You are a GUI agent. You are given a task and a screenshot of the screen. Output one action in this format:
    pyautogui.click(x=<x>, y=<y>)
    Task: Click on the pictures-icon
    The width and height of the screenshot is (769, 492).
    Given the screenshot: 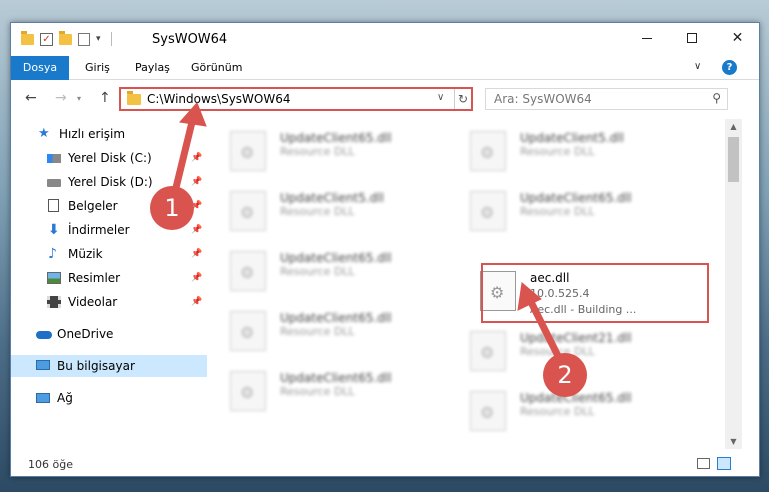 What is the action you would take?
    pyautogui.click(x=54, y=278)
    